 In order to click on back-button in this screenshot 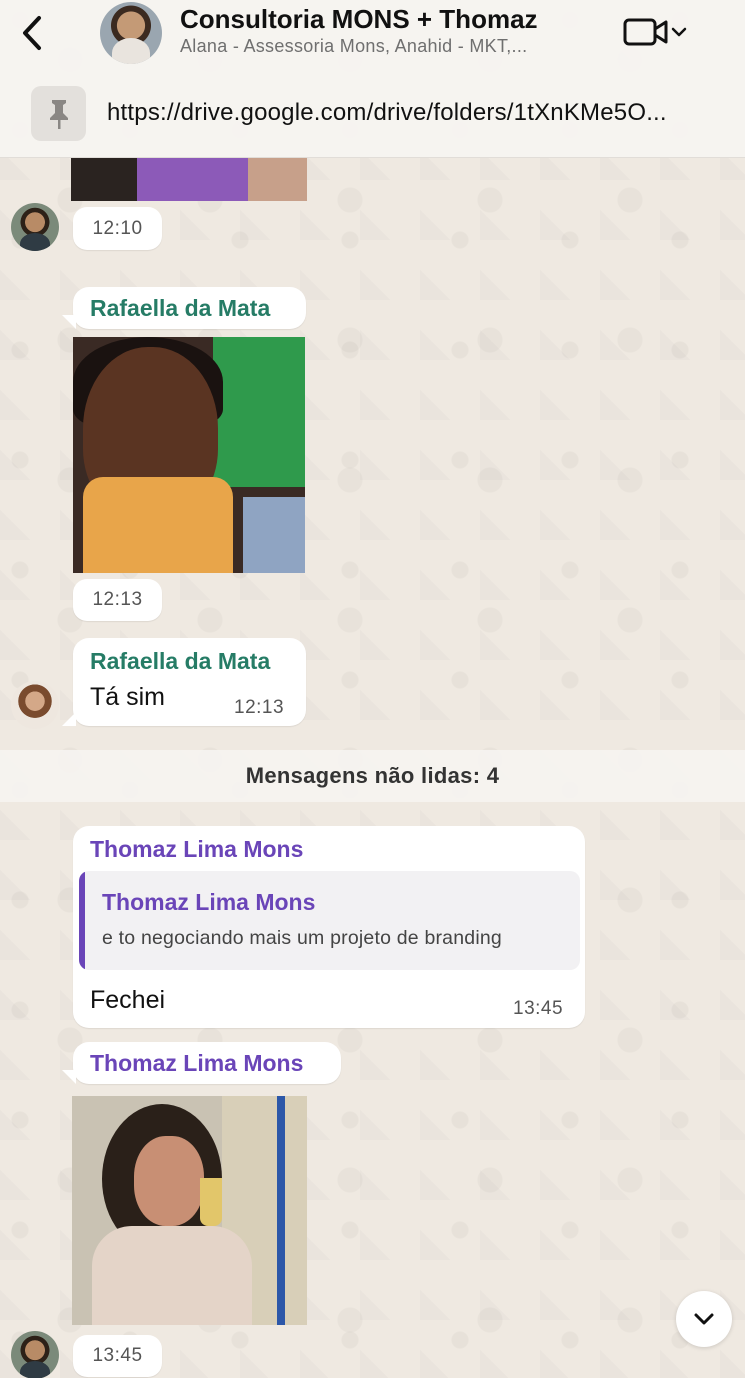, I will do `click(32, 33)`.